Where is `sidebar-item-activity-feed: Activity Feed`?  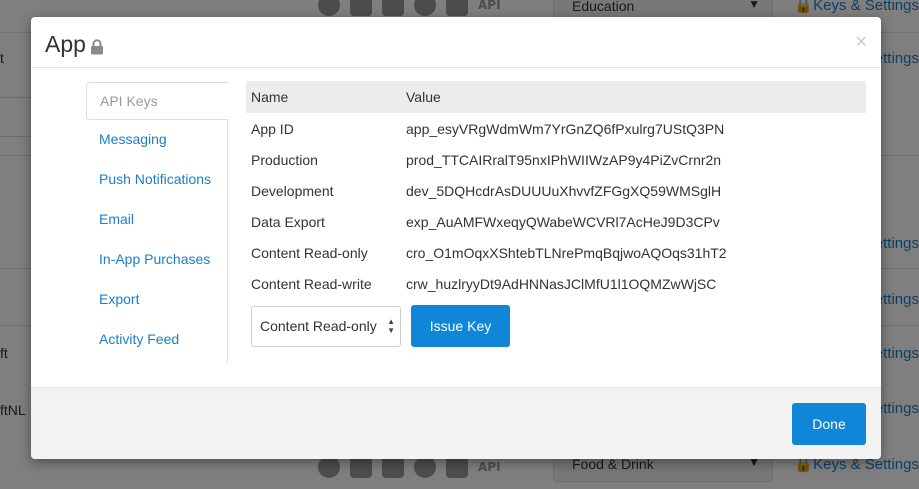 sidebar-item-activity-feed: Activity Feed is located at coordinates (156, 340).